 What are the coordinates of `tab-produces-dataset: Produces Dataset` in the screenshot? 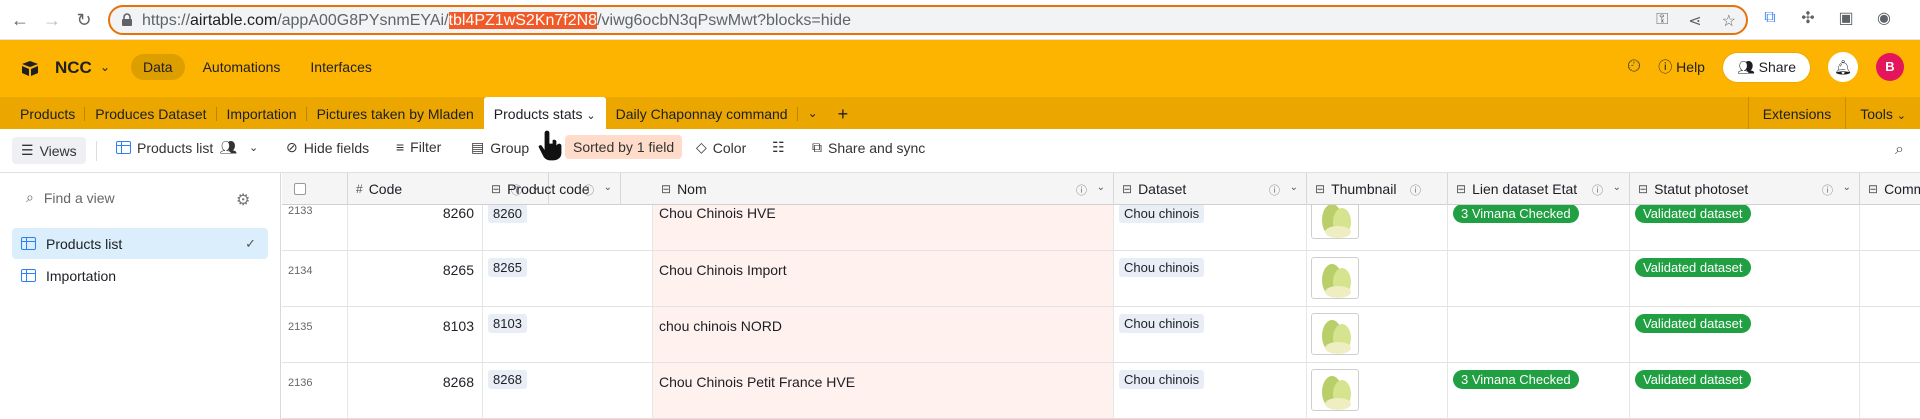 It's located at (151, 113).